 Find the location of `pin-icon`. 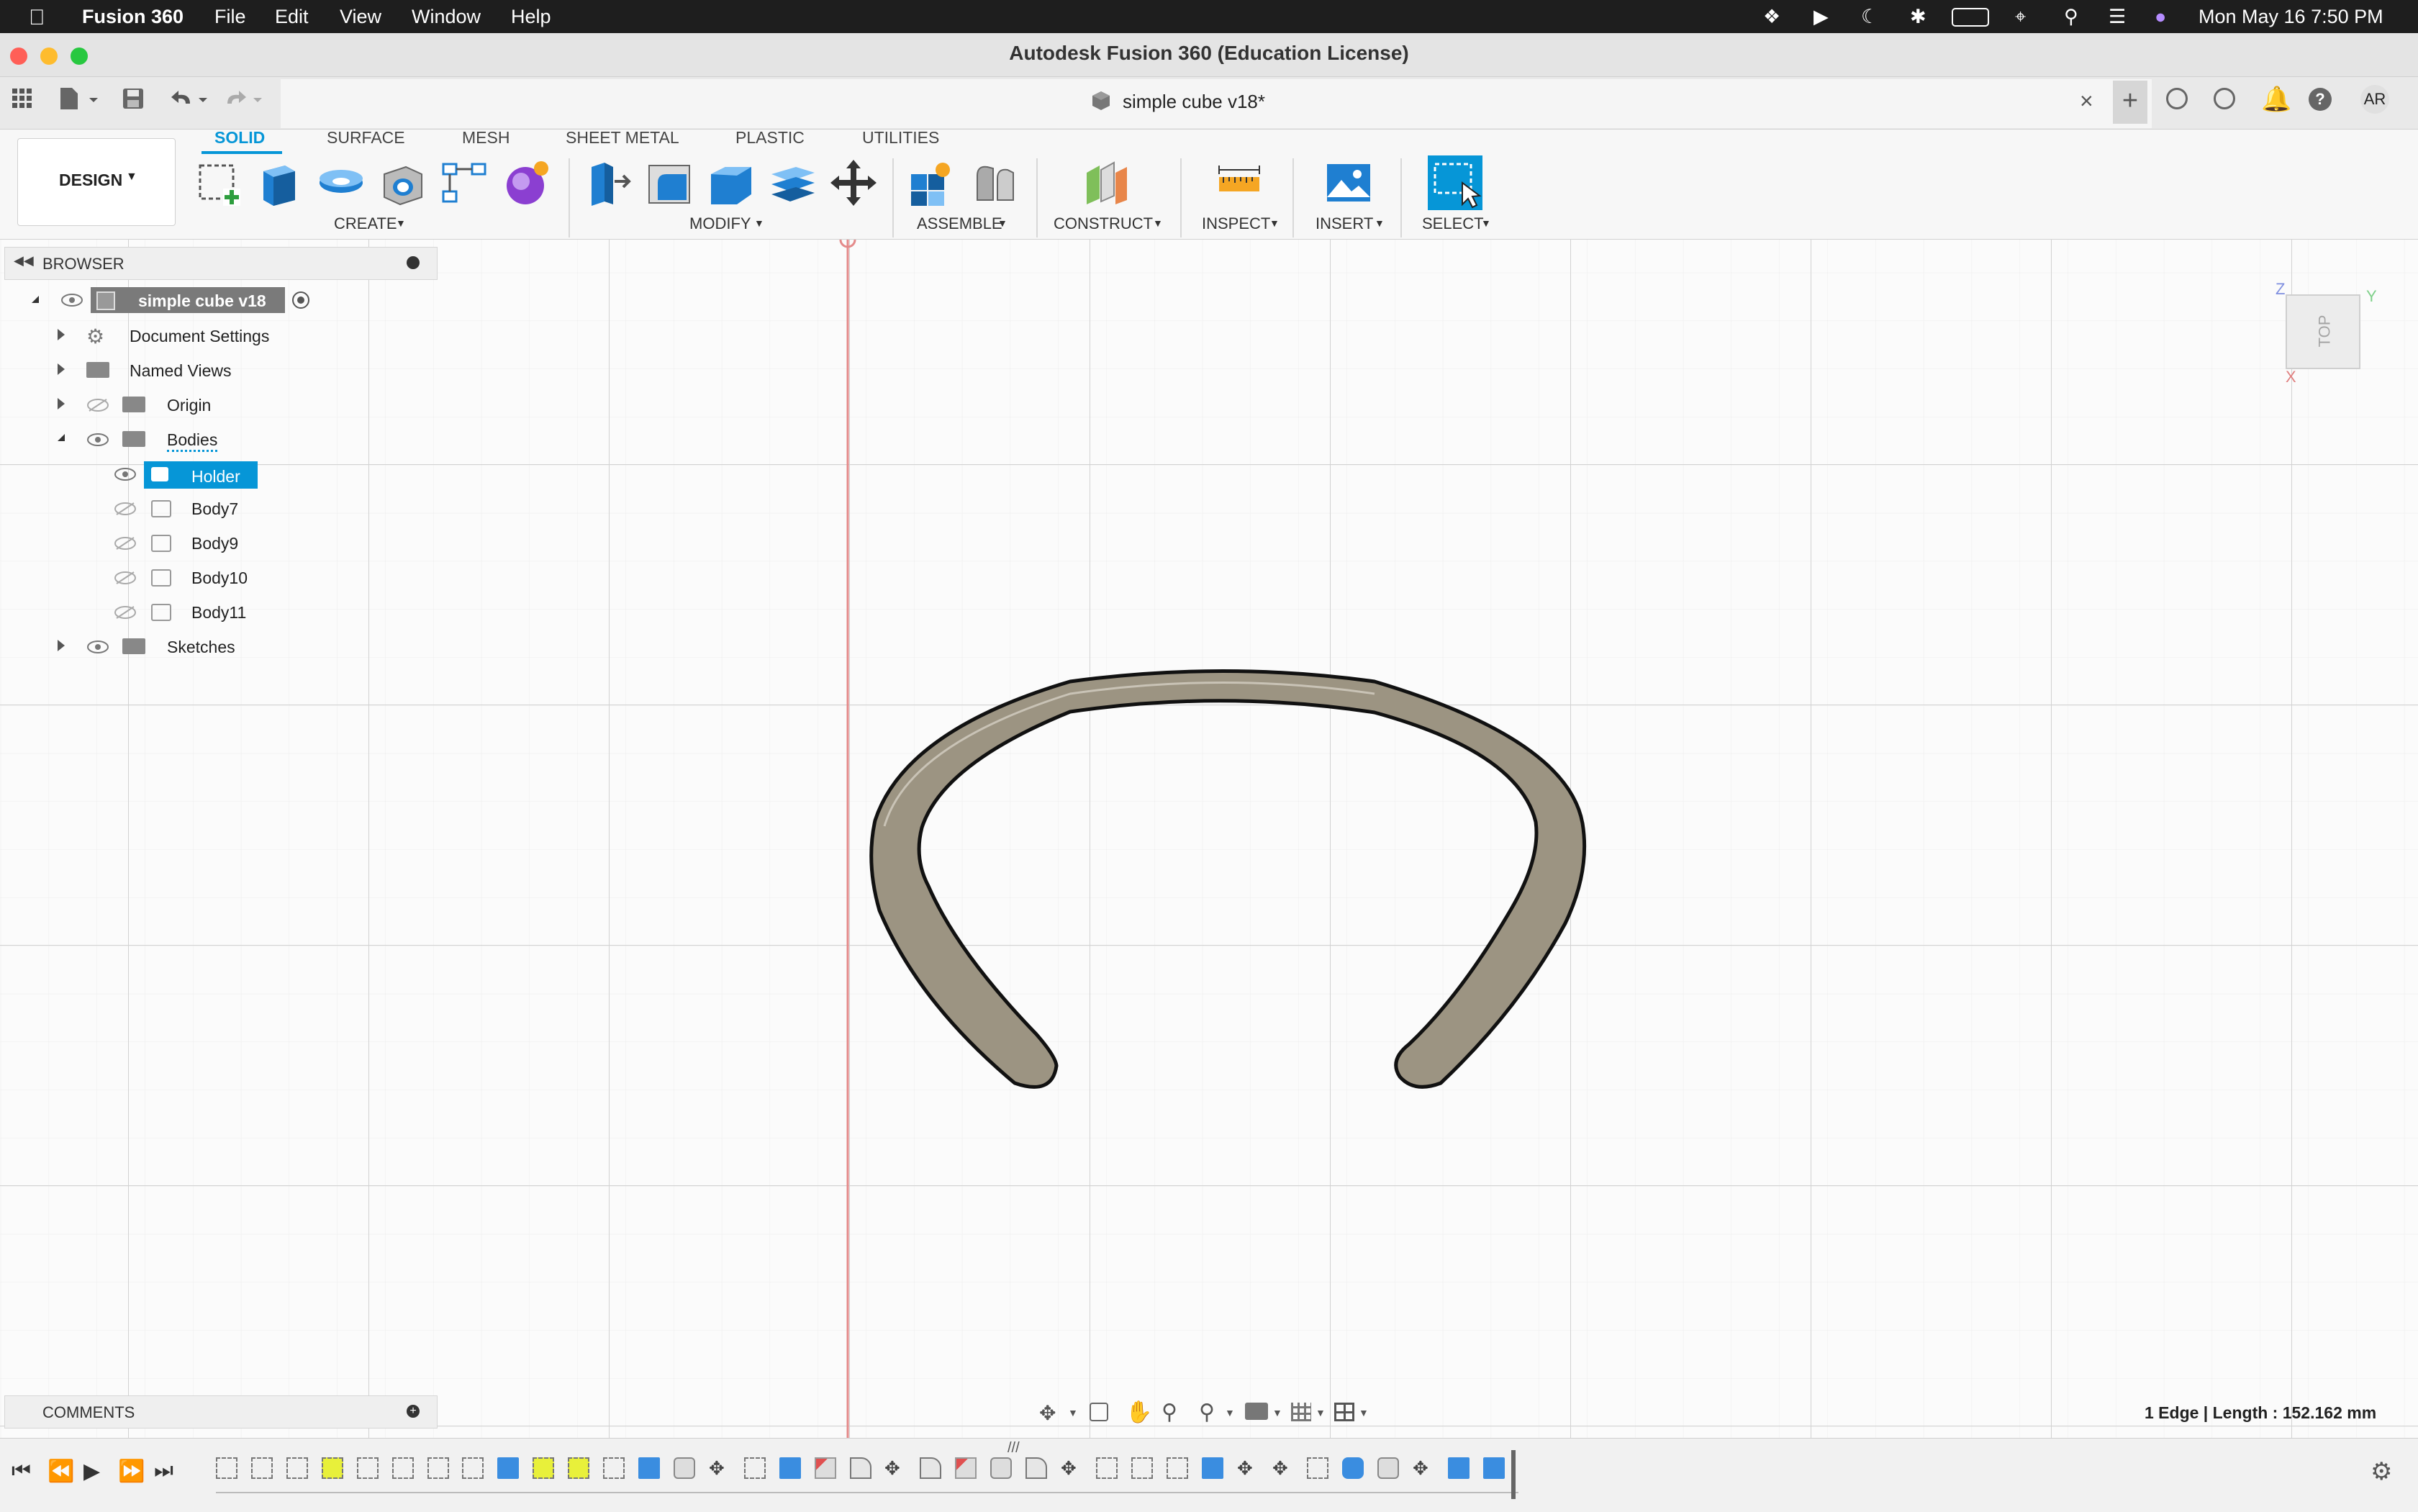

pin-icon is located at coordinates (413, 262).